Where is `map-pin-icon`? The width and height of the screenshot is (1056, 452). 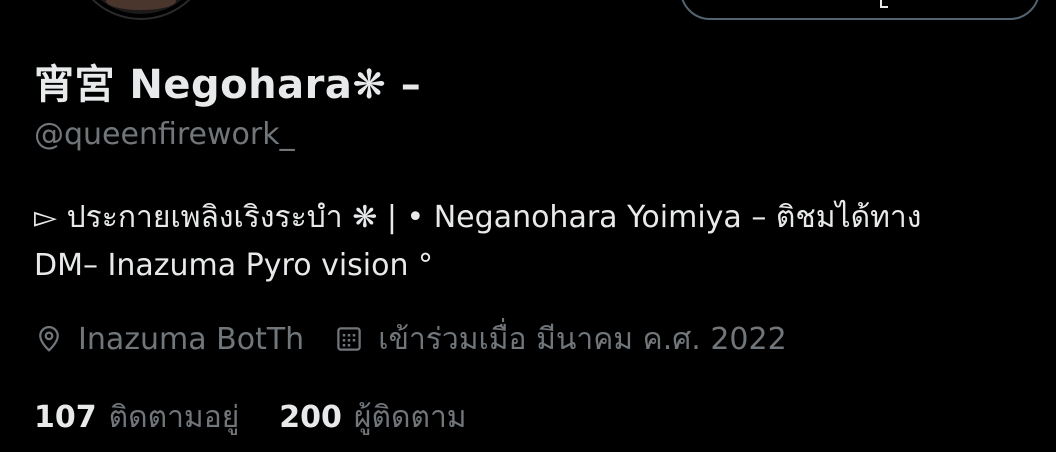
map-pin-icon is located at coordinates (49, 339).